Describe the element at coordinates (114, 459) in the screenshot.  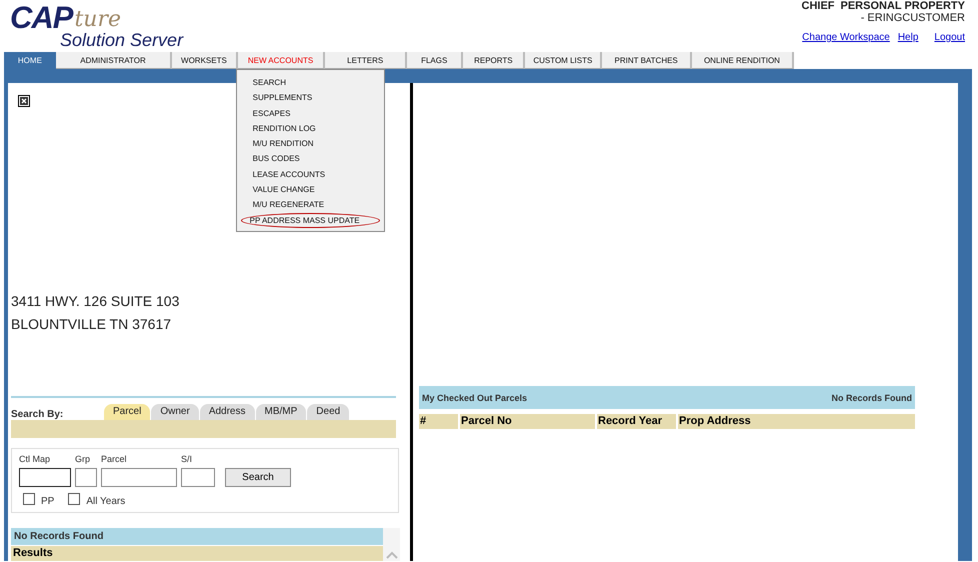
I see `field-label: Parcel` at that location.